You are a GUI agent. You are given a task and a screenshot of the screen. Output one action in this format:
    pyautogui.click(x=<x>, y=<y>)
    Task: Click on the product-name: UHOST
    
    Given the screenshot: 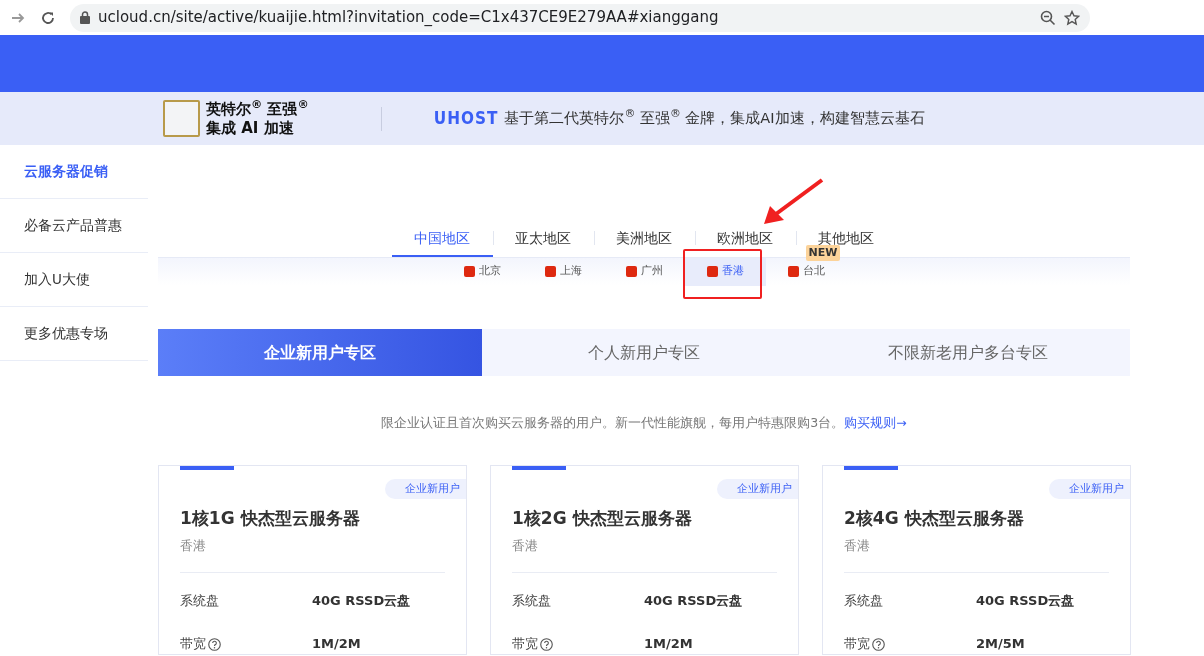 What is the action you would take?
    pyautogui.click(x=466, y=118)
    